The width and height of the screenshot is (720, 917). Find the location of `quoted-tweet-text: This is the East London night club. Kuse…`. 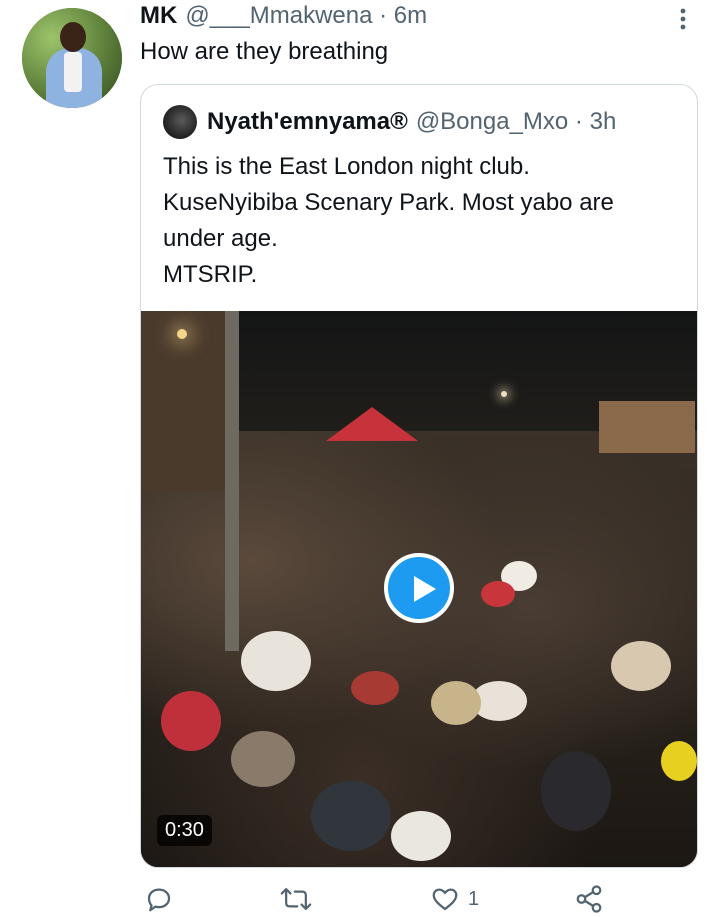

quoted-tweet-text: This is the East London night club. Kuse… is located at coordinates (423, 221).